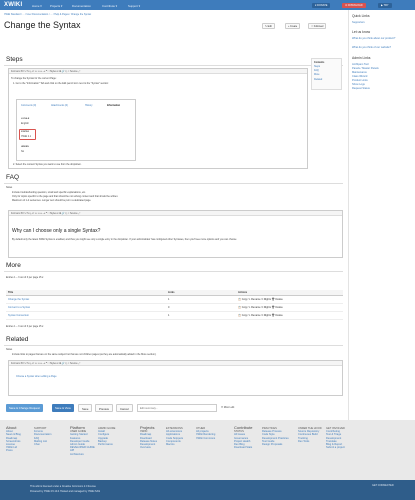  Describe the element at coordinates (13, 5) in the screenshot. I see `xwiki-logo: XWIKI` at that location.